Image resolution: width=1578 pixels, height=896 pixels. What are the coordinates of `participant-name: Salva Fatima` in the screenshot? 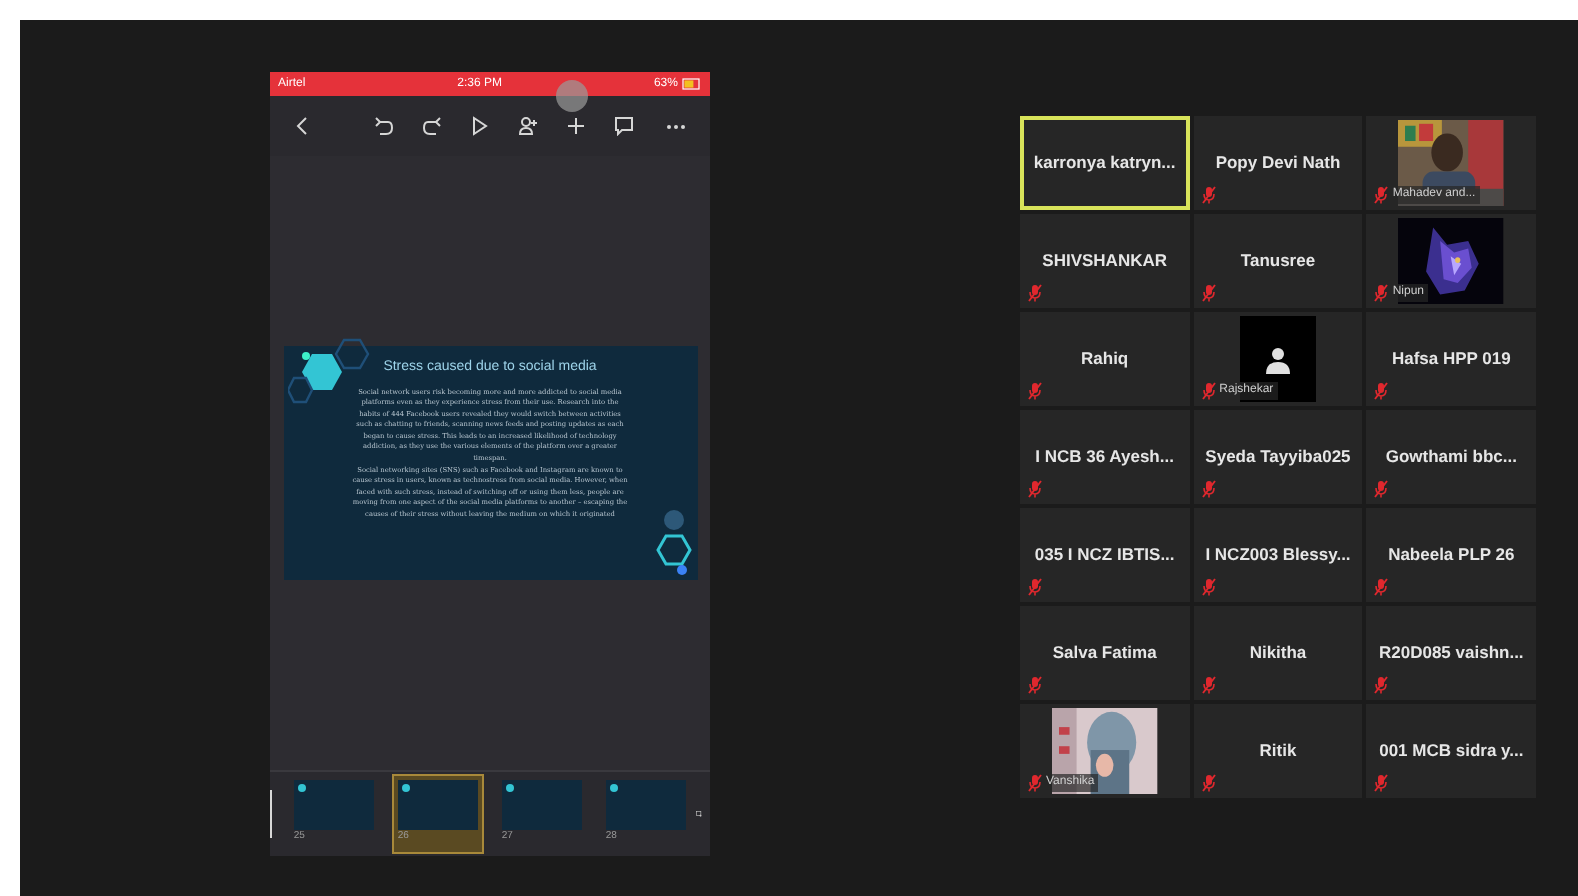 It's located at (1104, 653).